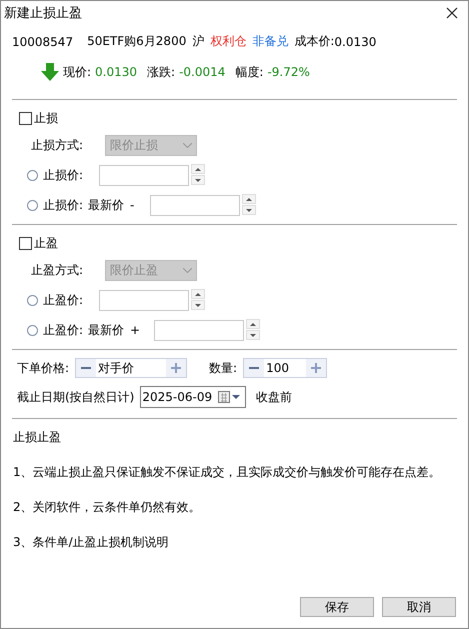 The height and width of the screenshot is (629, 469). Describe the element at coordinates (37, 437) in the screenshot. I see `notes-title: 止损止盈` at that location.